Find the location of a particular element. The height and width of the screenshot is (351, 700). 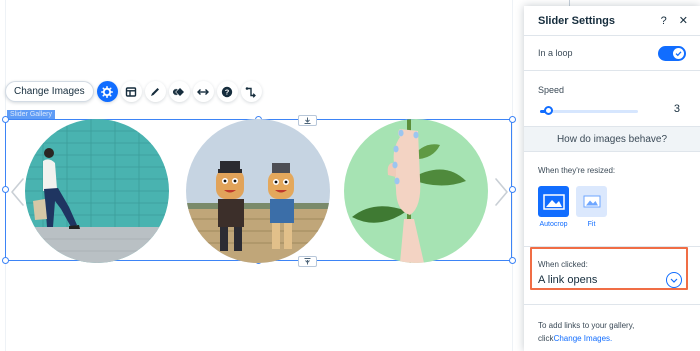

speed-label: Speed is located at coordinates (551, 90).